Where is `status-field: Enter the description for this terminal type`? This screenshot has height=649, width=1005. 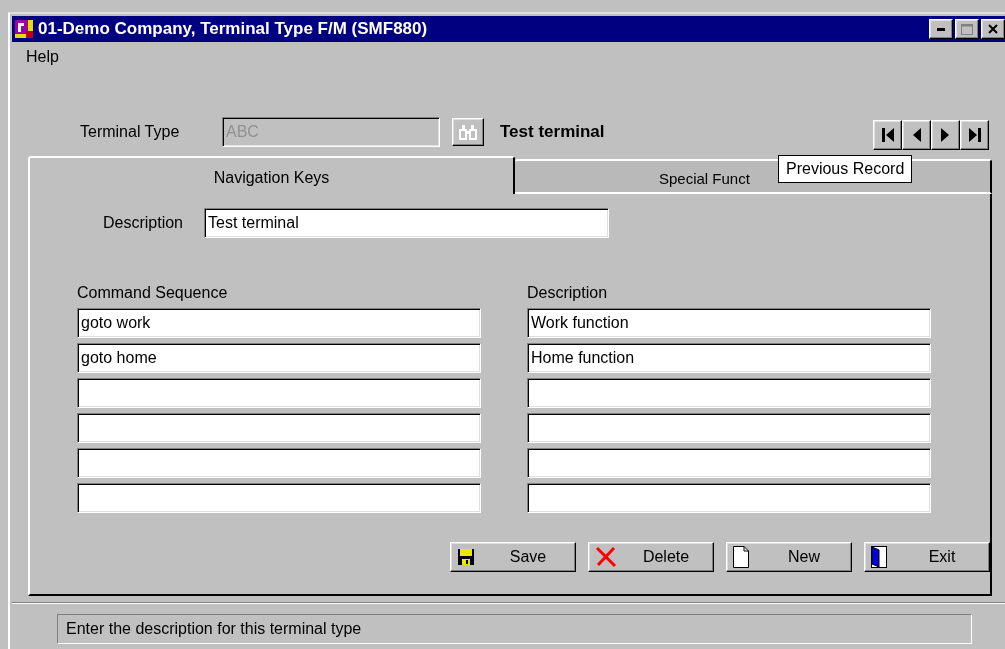
status-field: Enter the description for this terminal type is located at coordinates (514, 629).